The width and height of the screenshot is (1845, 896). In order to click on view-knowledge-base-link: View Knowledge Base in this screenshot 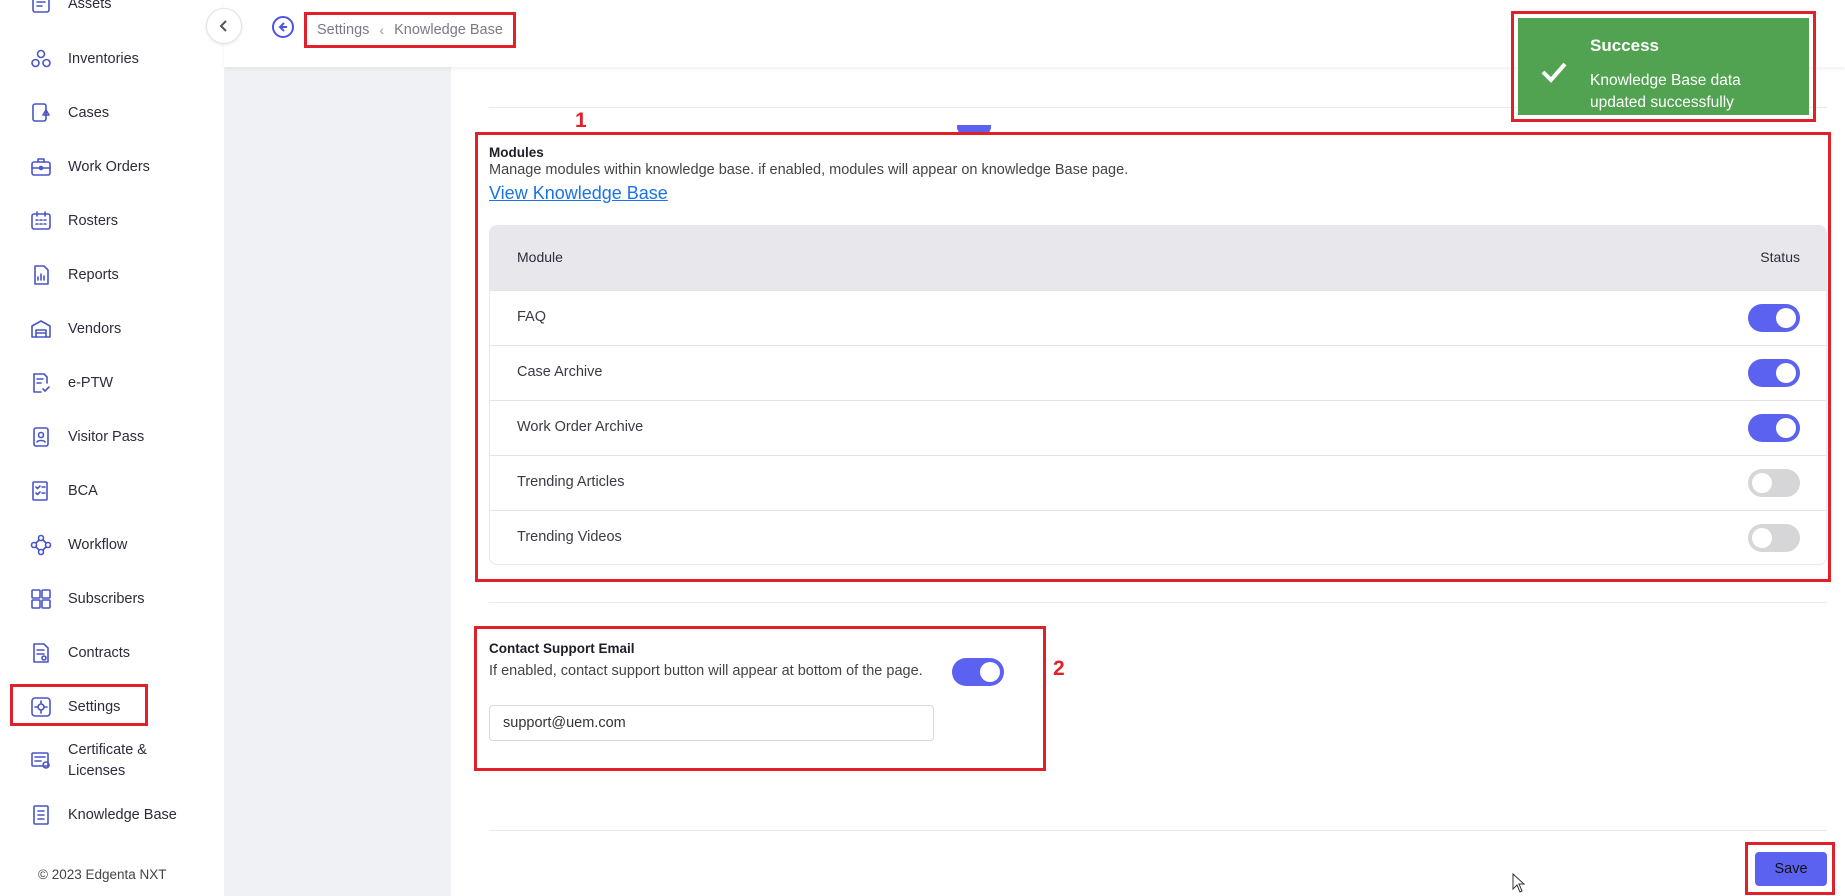, I will do `click(578, 193)`.